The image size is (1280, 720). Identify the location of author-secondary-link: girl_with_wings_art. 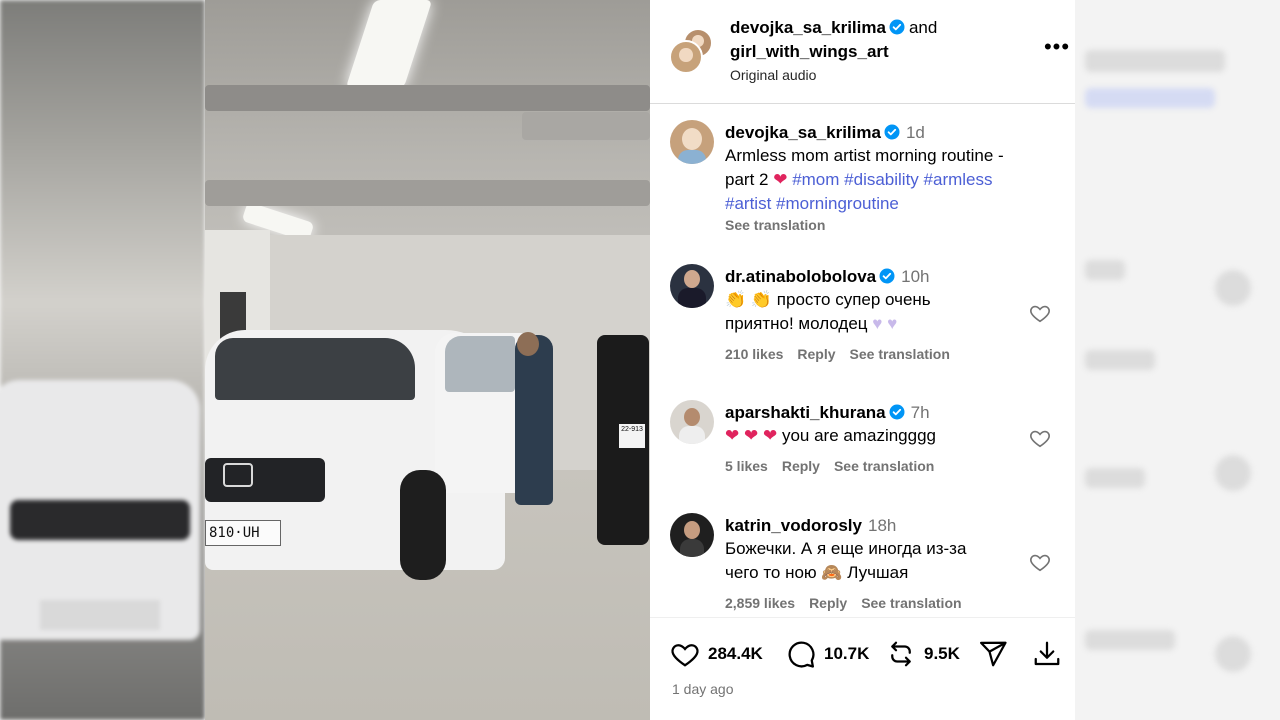
(809, 51).